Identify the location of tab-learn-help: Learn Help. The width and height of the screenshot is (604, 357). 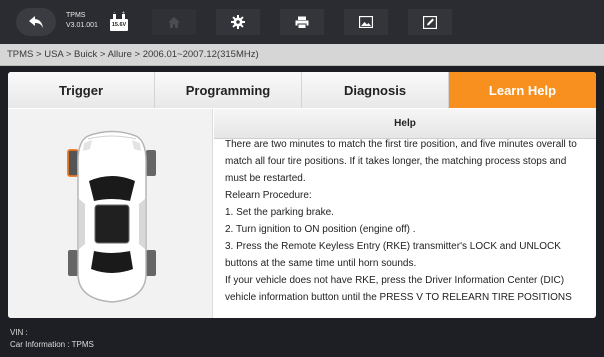
(522, 90).